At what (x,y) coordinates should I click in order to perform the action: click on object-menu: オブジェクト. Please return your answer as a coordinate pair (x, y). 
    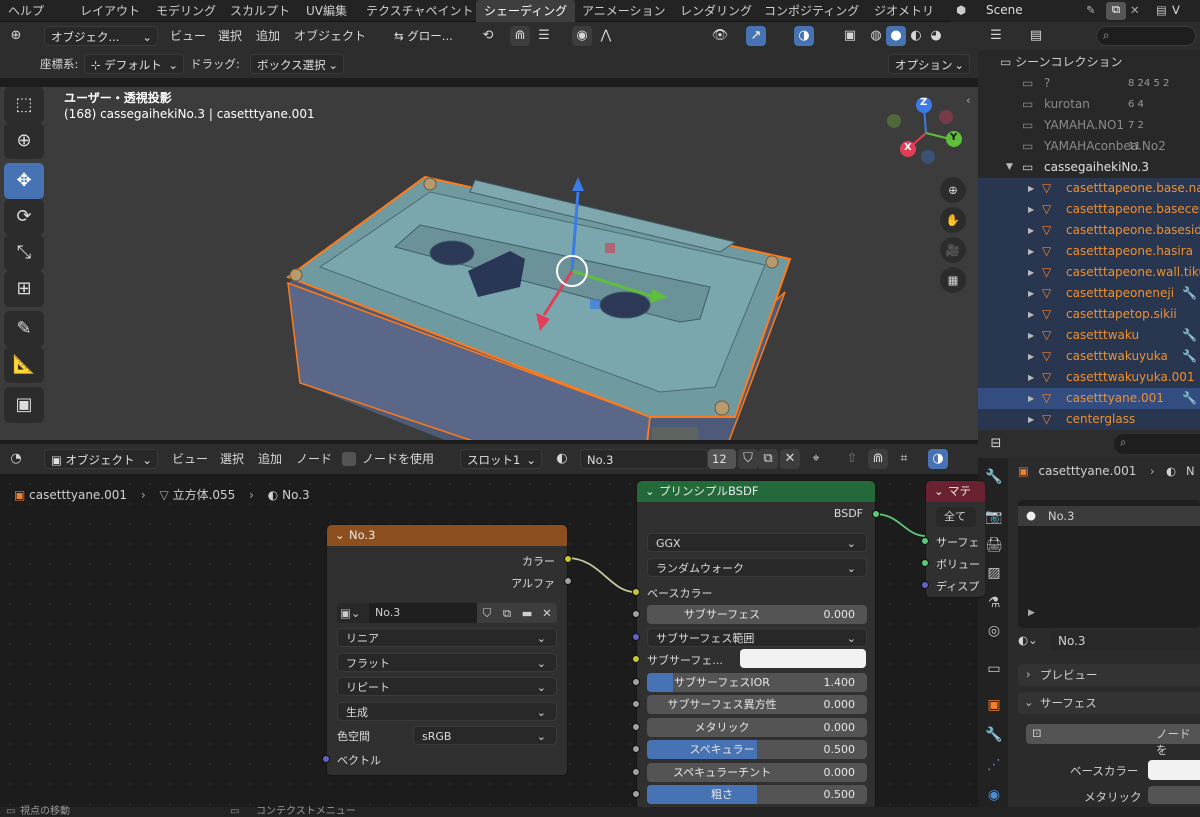
    Looking at the image, I should click on (330, 36).